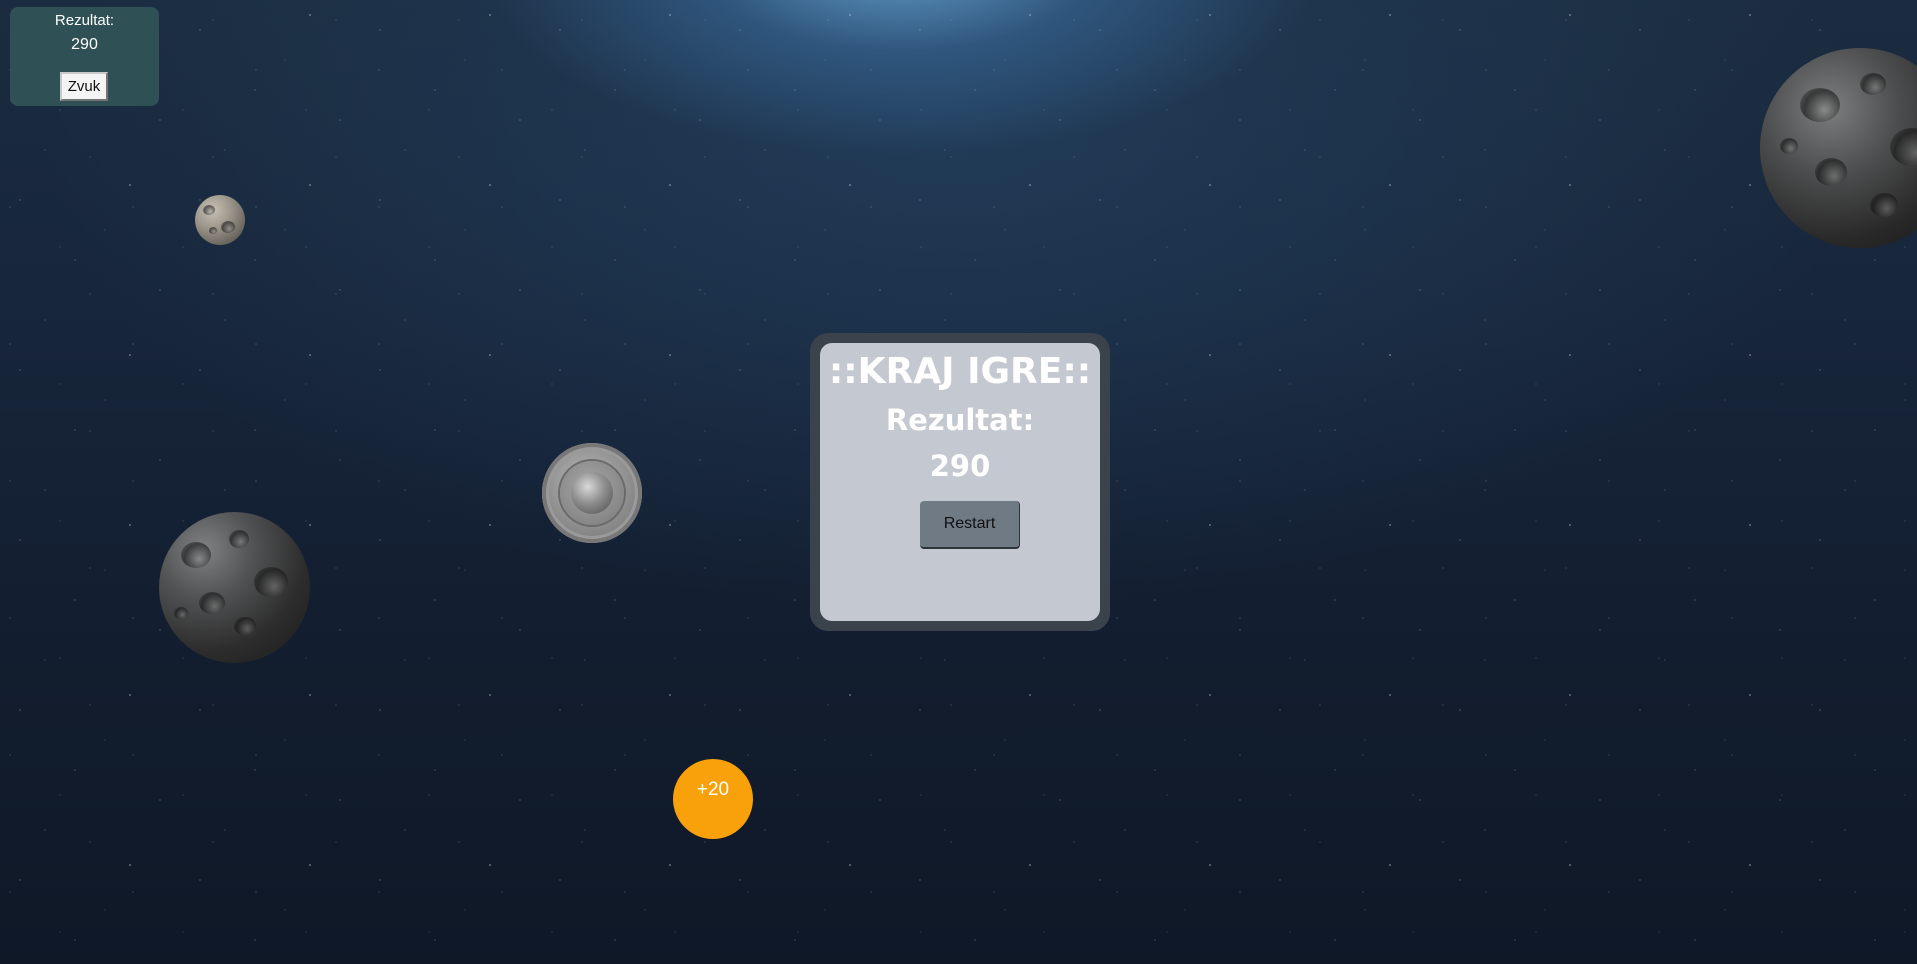 The width and height of the screenshot is (1917, 964). Describe the element at coordinates (960, 466) in the screenshot. I see `final-score-value: 290` at that location.